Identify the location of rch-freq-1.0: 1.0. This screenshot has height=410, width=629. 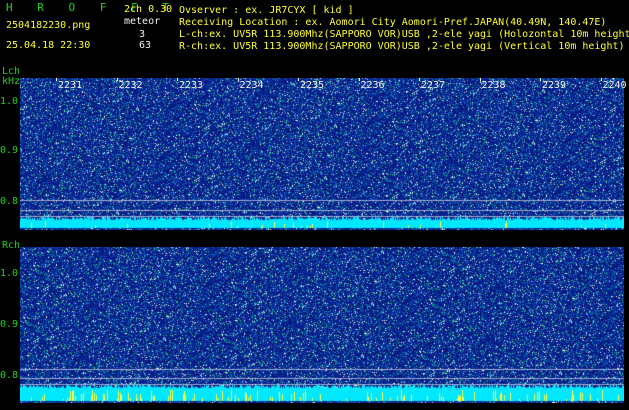
(9, 273).